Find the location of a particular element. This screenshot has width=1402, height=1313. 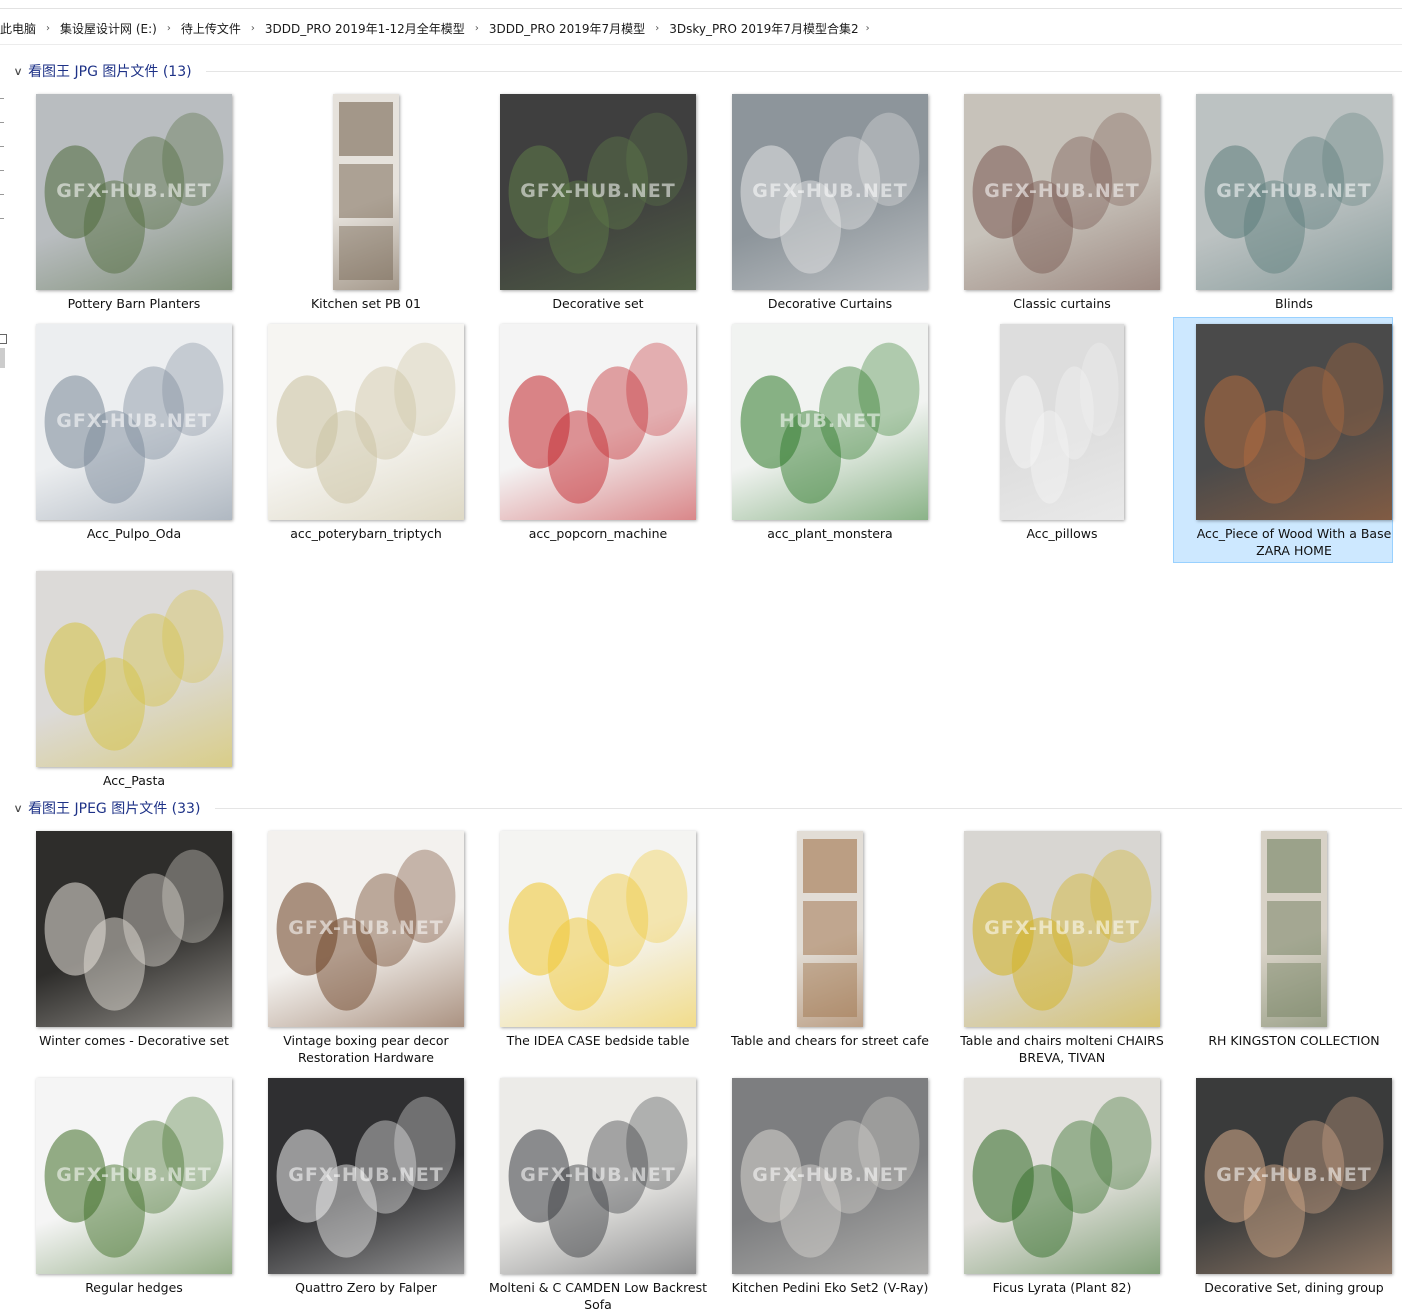

file-name: Acc_Pasta is located at coordinates (134, 780).